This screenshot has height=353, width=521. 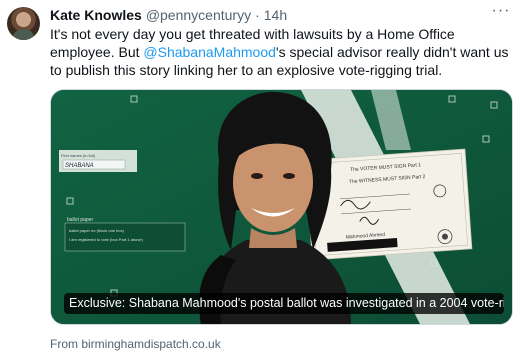 I want to click on left-doc-title: First names (in full), so click(x=78, y=155).